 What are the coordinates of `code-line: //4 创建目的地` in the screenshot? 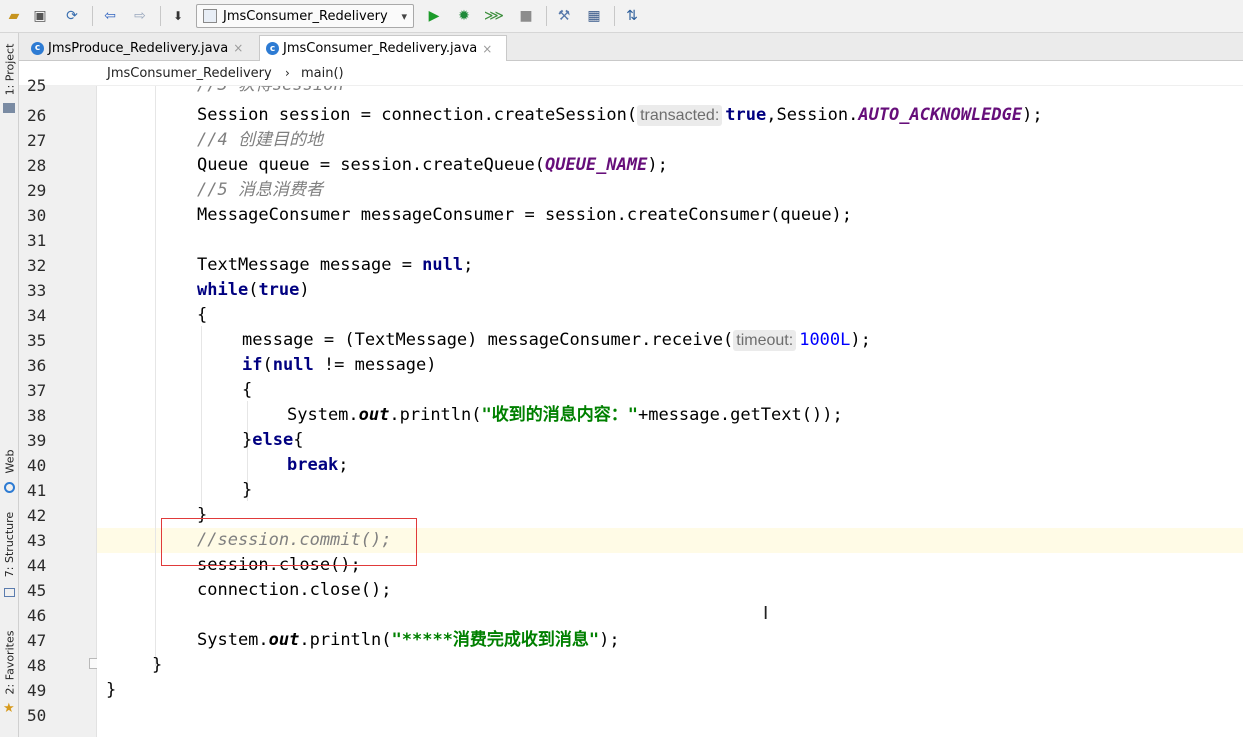 It's located at (260, 140).